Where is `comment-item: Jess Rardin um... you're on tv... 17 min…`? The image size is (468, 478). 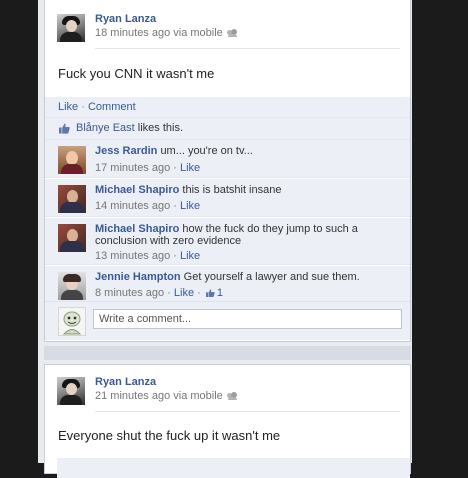 comment-item: Jess Rardin um... you're on tv... 17 min… is located at coordinates (227, 159).